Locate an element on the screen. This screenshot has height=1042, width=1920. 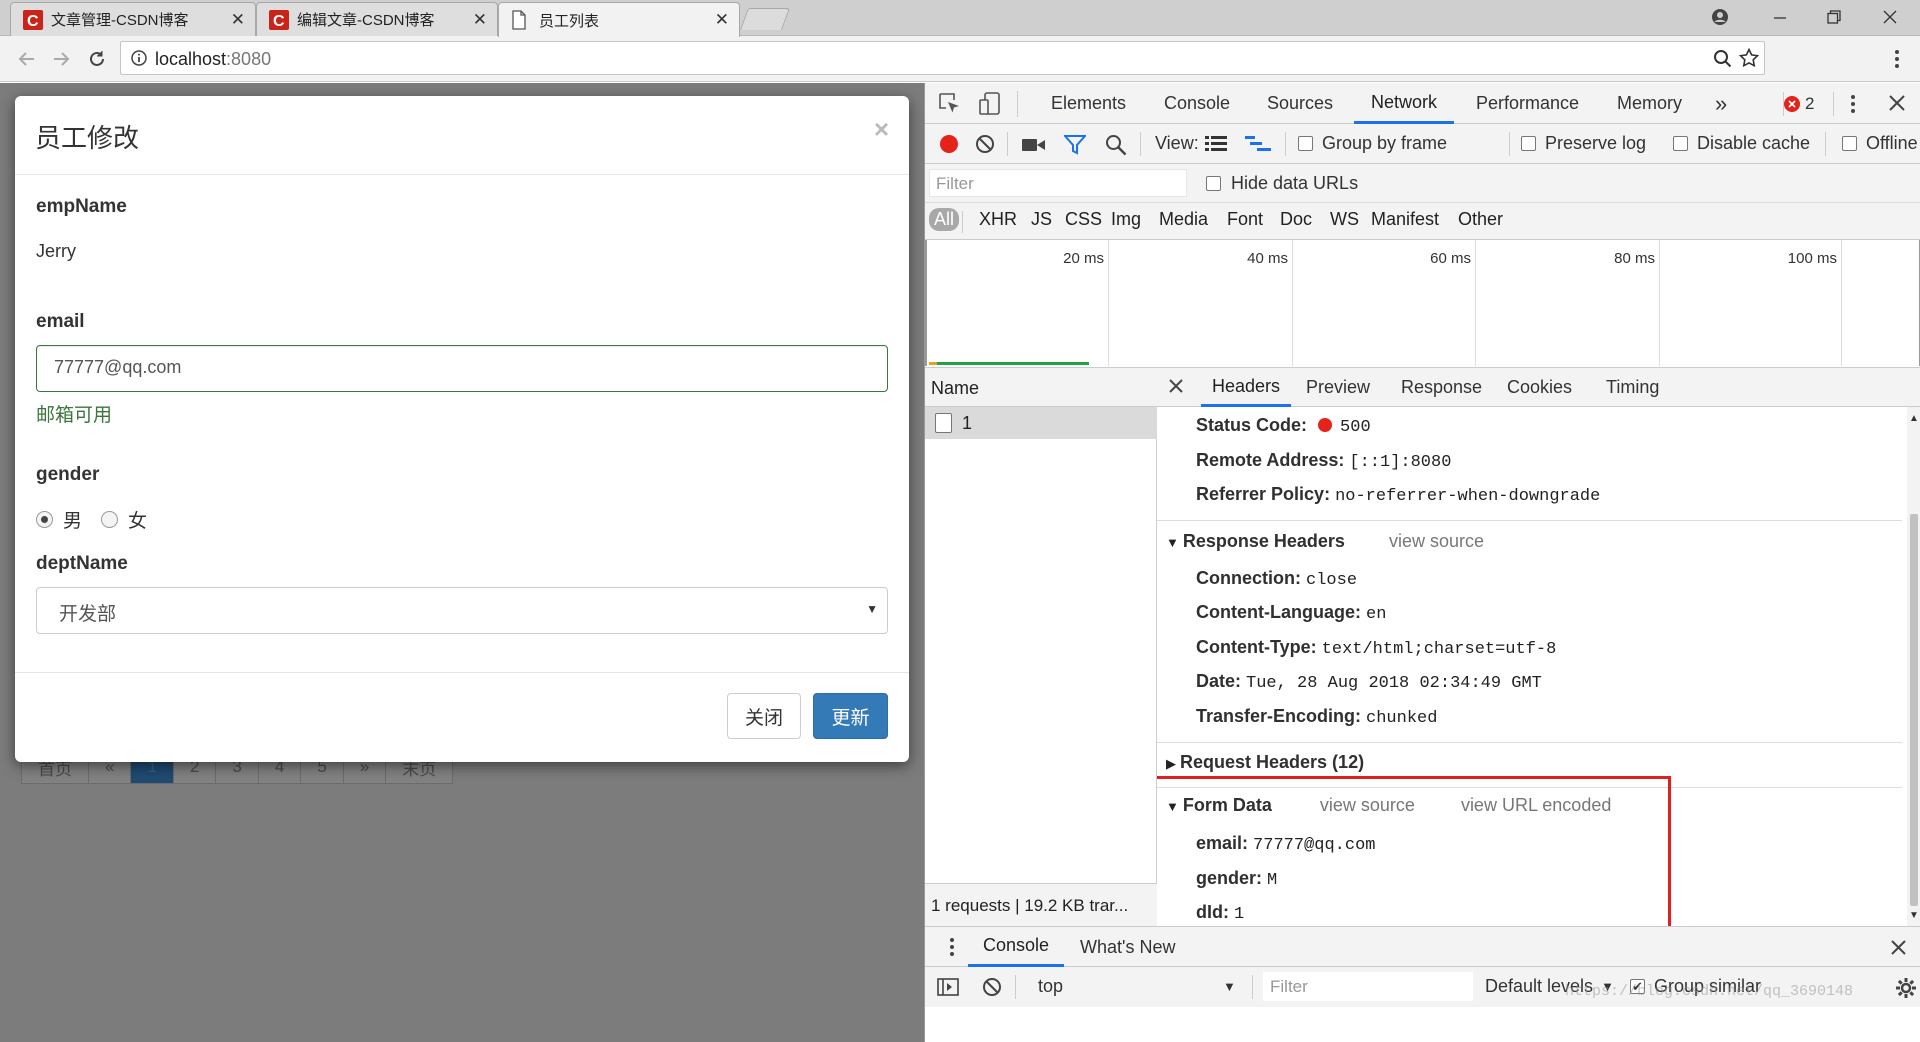
screenshot-camera-icon is located at coordinates (1034, 145).